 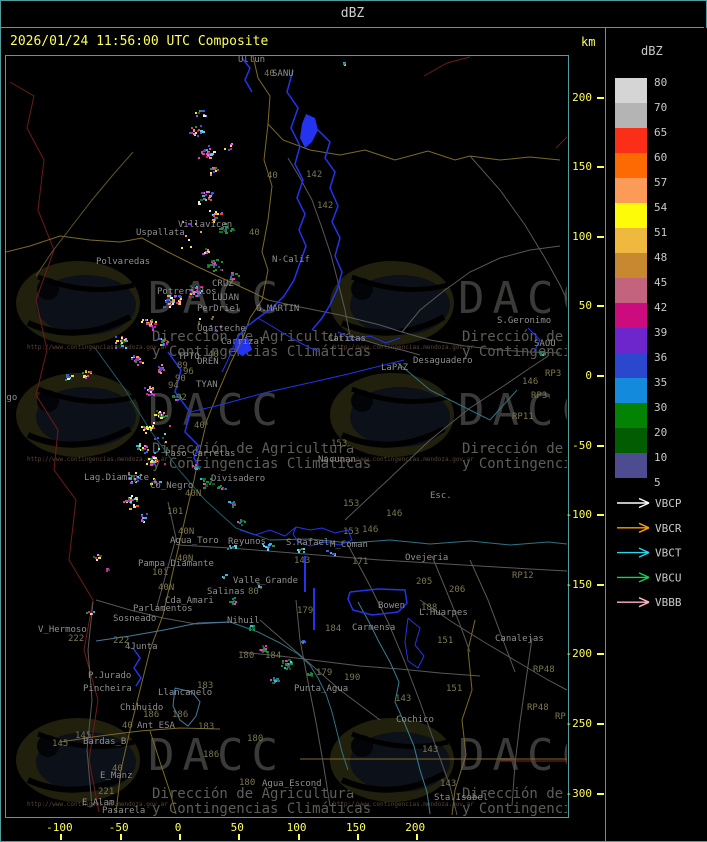 What do you see at coordinates (60, 744) in the screenshot?
I see `route-number-label: 145` at bounding box center [60, 744].